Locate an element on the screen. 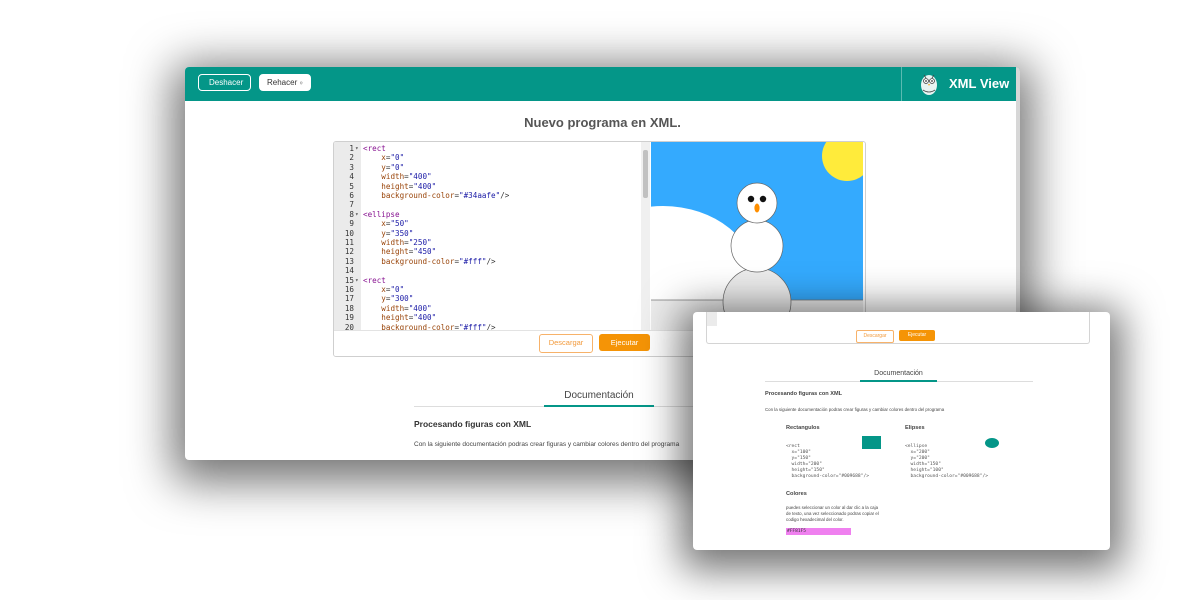  code-line: 12 height="450" is located at coordinates (492, 251).